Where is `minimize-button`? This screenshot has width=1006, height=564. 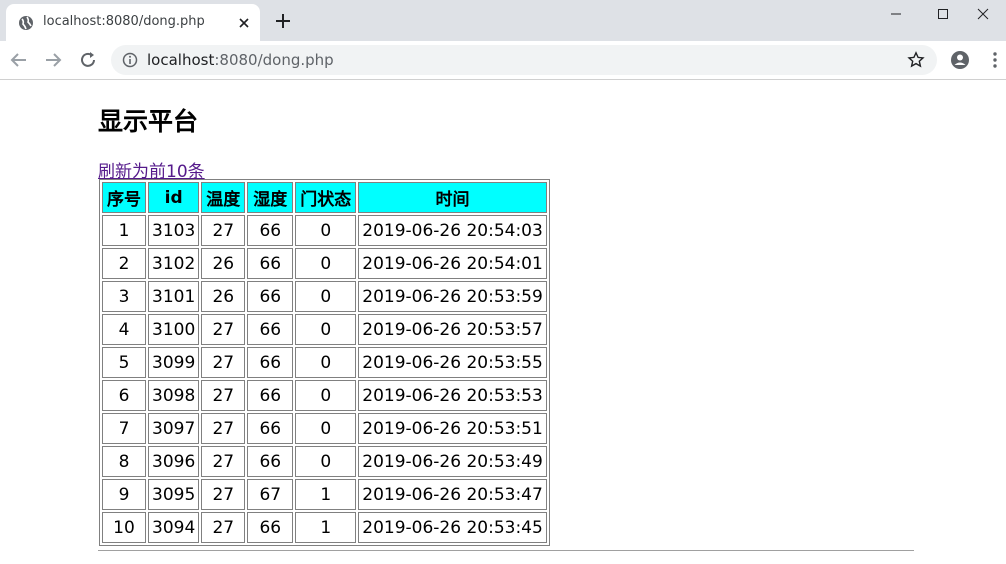
minimize-button is located at coordinates (896, 14).